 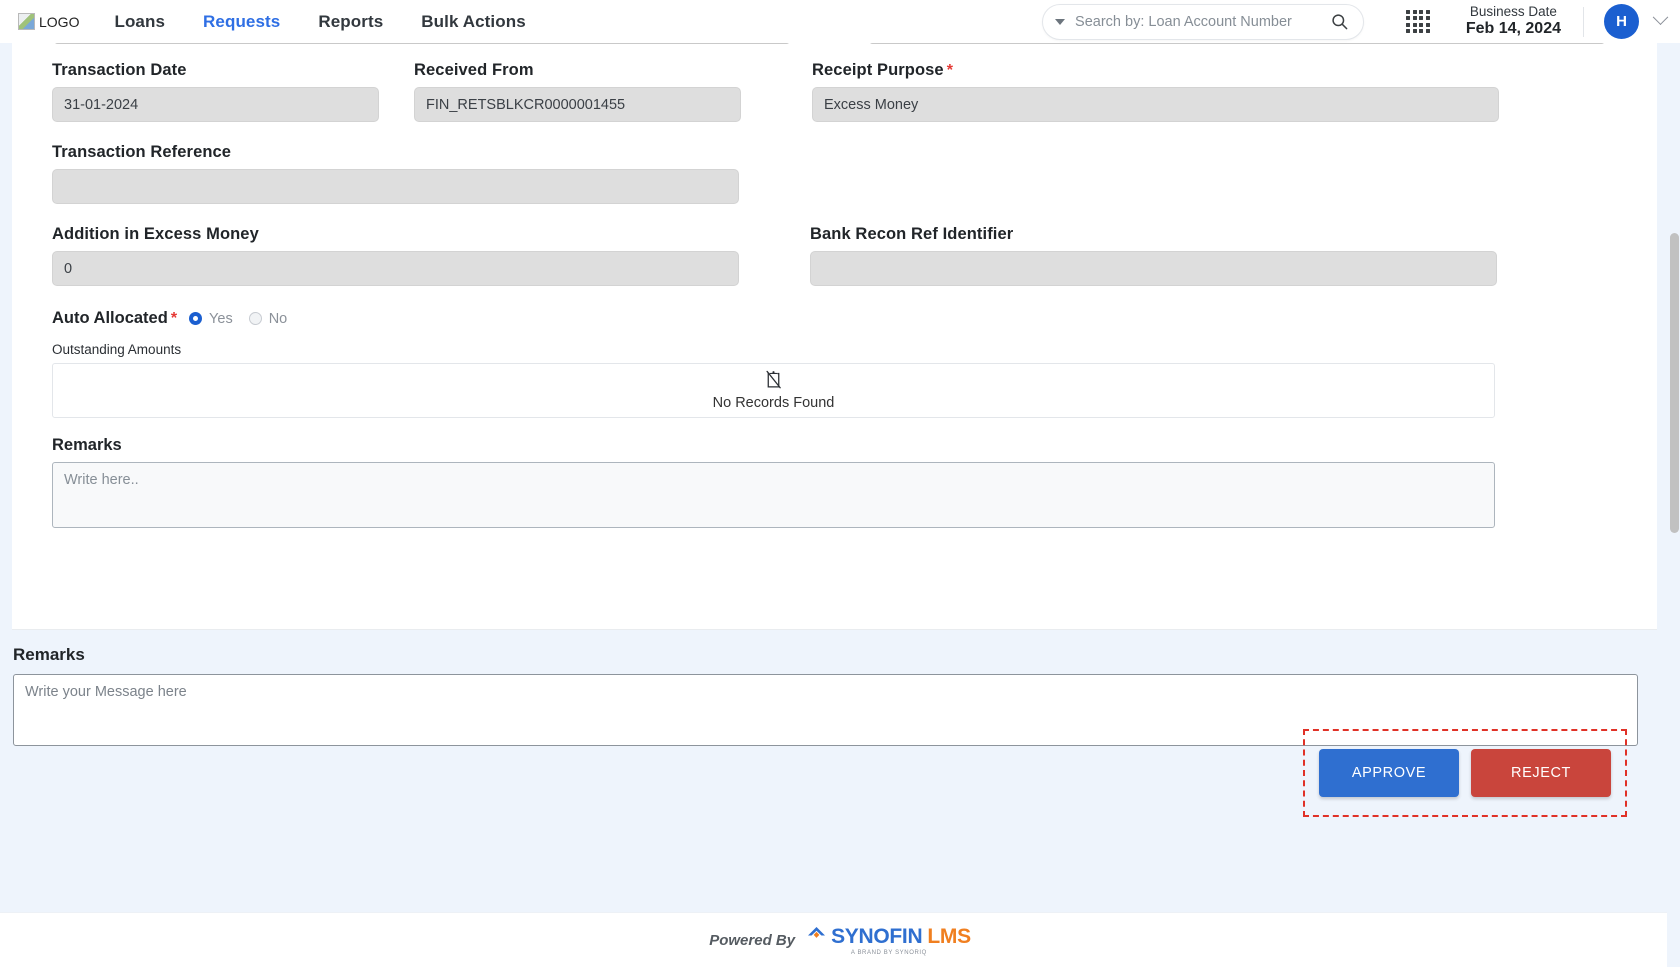 What do you see at coordinates (1389, 773) in the screenshot?
I see `approve-button: APPROVE` at bounding box center [1389, 773].